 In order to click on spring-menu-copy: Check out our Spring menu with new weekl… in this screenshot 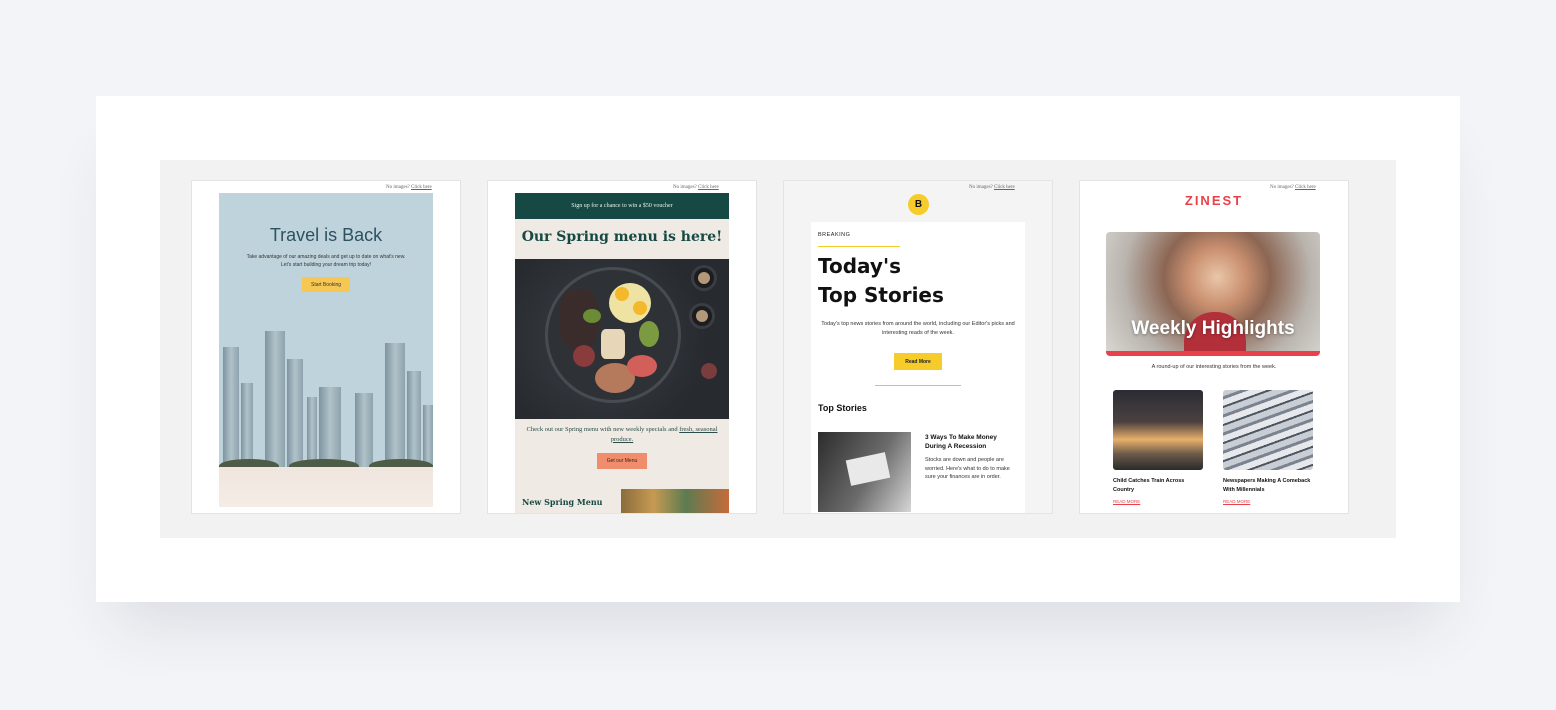, I will do `click(622, 435)`.